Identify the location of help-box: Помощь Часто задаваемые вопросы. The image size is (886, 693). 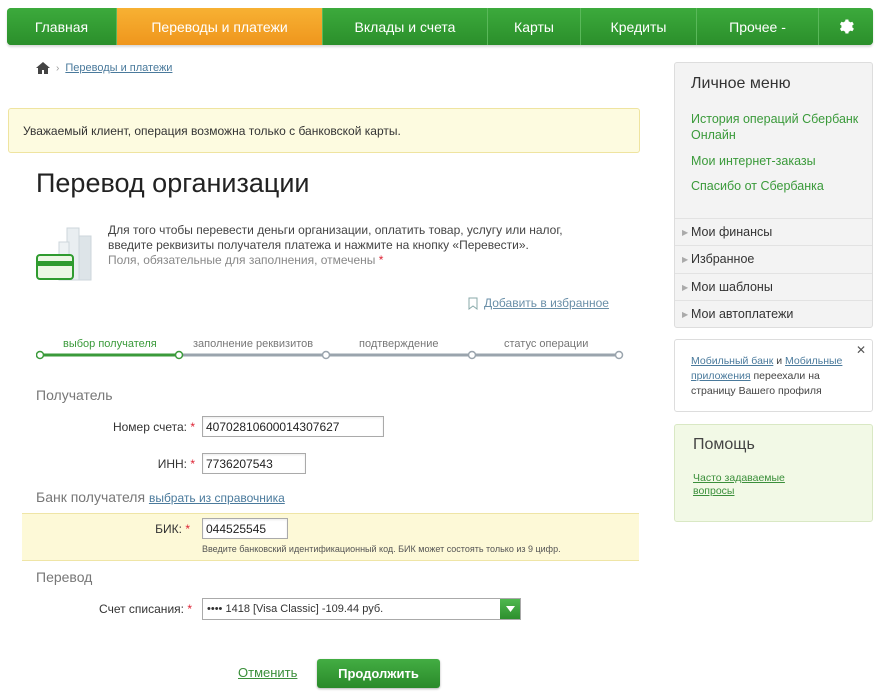
(773, 473).